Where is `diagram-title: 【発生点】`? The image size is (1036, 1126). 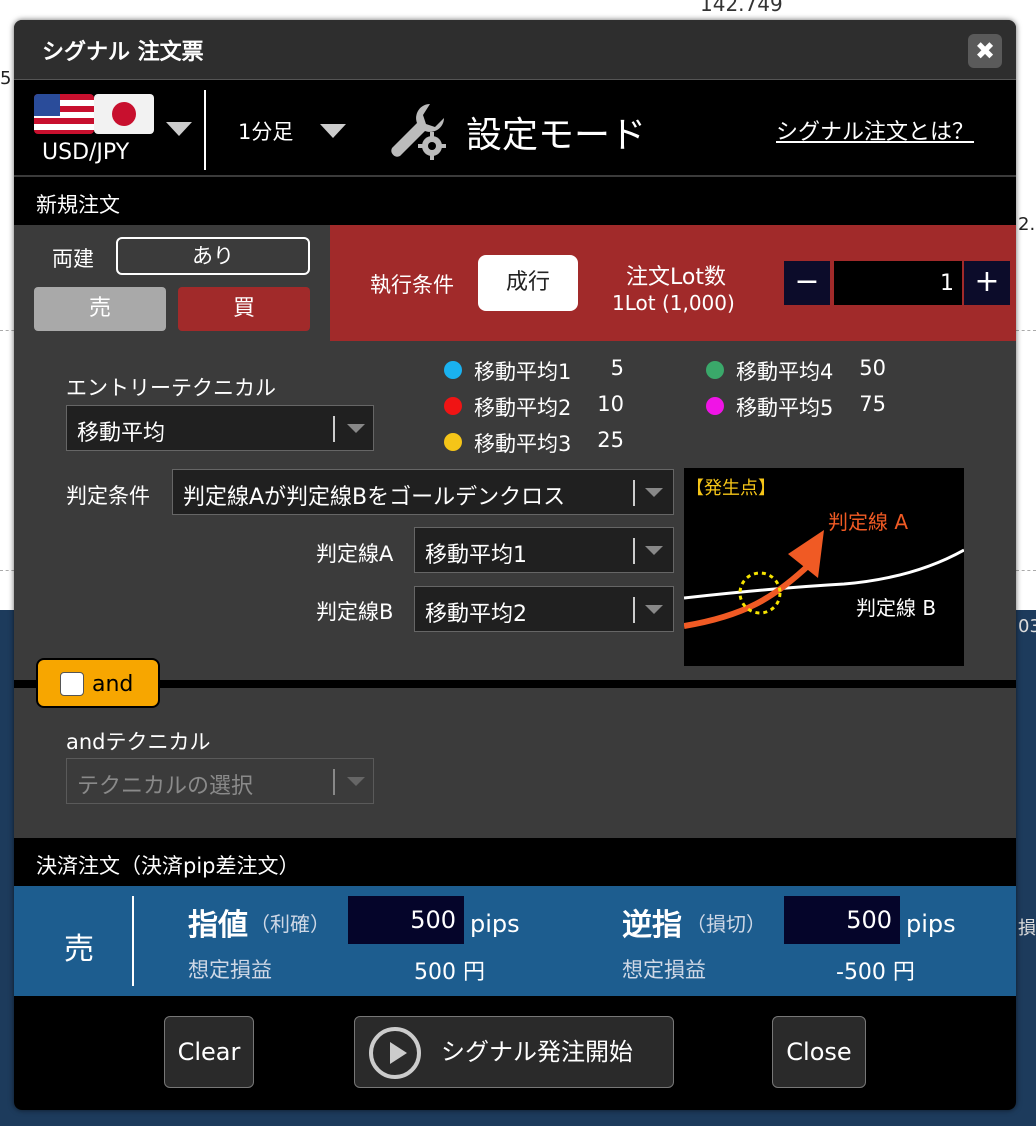
diagram-title: 【発生点】 is located at coordinates (731, 488).